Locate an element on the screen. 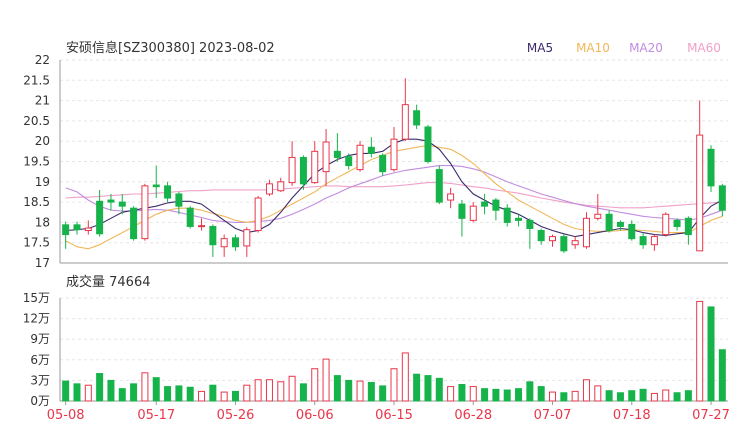 This screenshot has width=740, height=440. date-tick-label: 06-15 is located at coordinates (394, 415).